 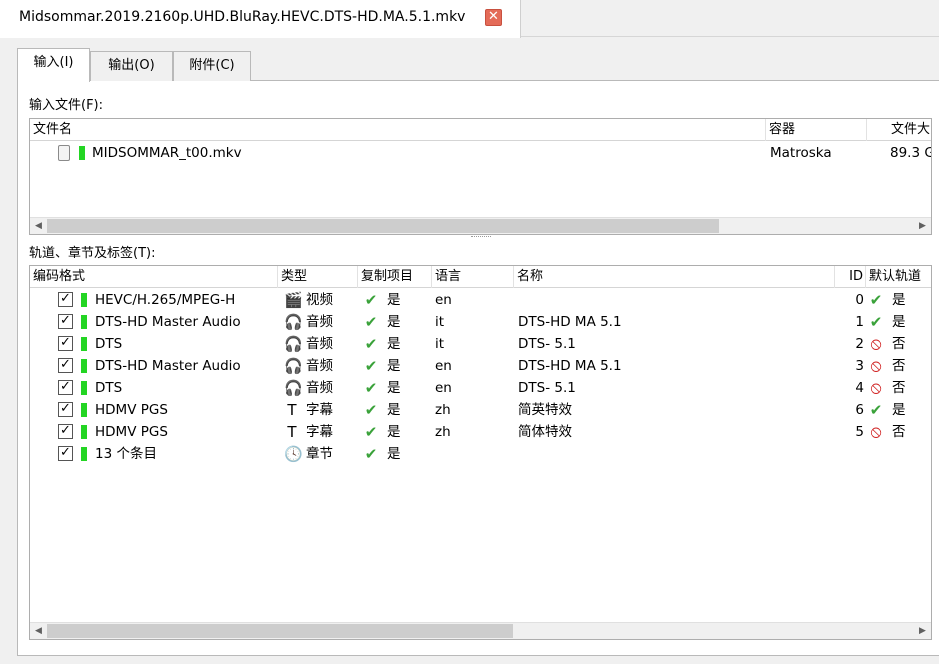 I want to click on column-header-default: 默认轨道, so click(x=898, y=277).